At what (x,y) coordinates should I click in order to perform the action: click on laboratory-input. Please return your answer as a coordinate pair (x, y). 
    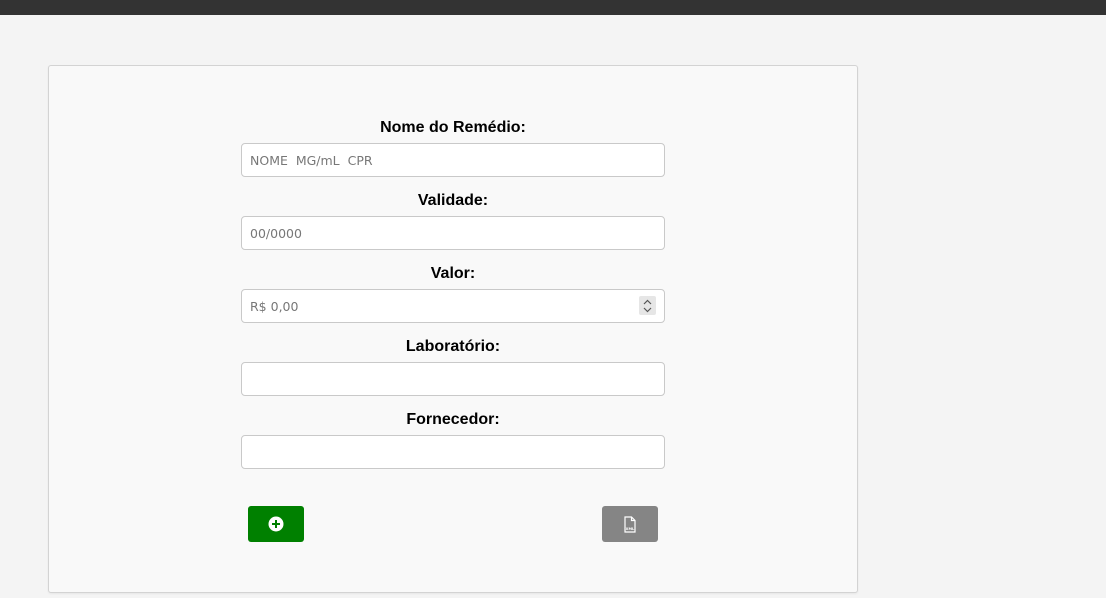
    Looking at the image, I should click on (453, 379).